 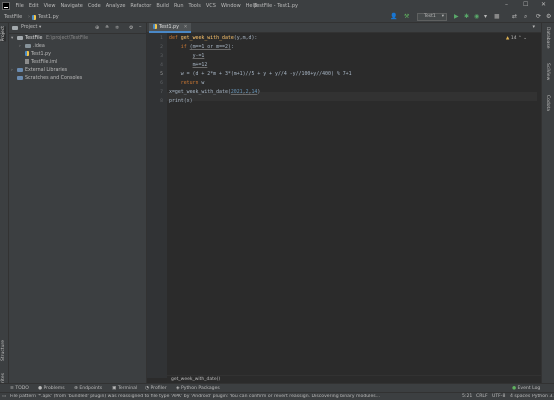 I want to click on maximize-button: ☐, so click(x=525, y=5).